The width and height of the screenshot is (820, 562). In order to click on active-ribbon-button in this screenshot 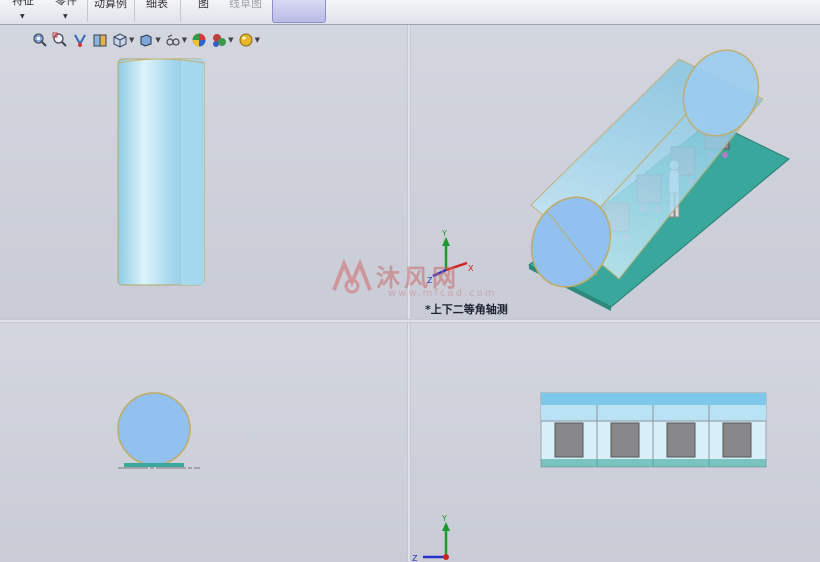, I will do `click(299, 11)`.